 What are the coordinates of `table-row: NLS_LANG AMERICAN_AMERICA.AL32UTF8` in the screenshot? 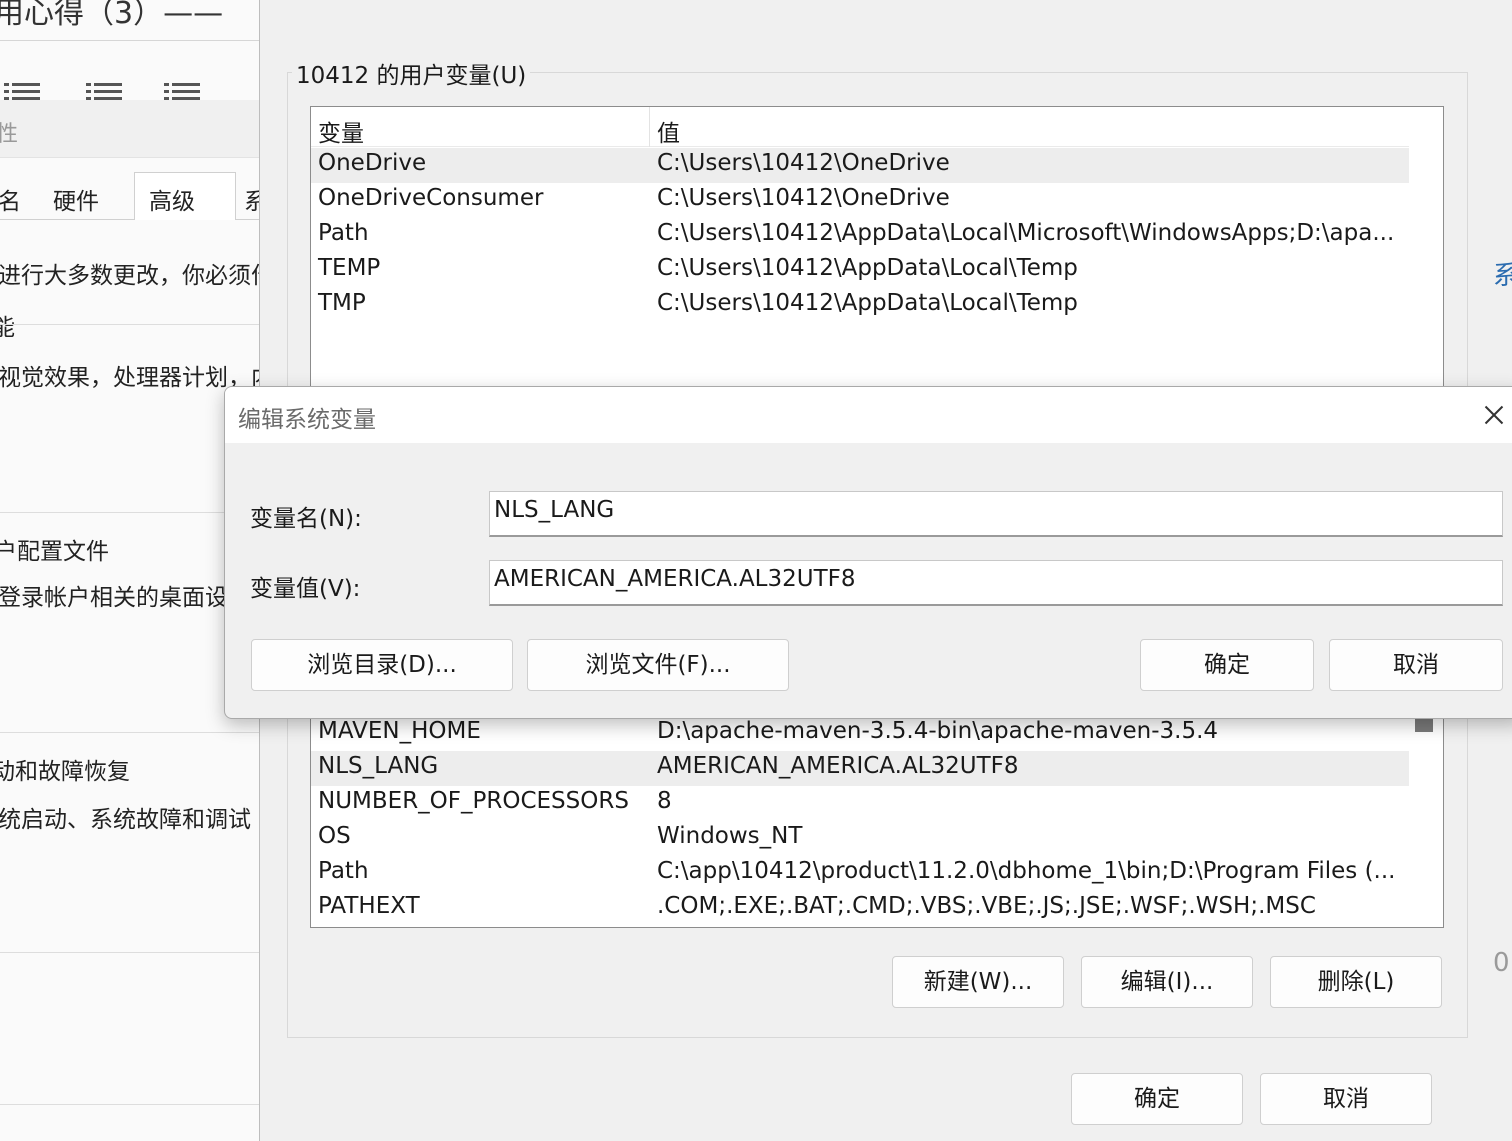 It's located at (860, 768).